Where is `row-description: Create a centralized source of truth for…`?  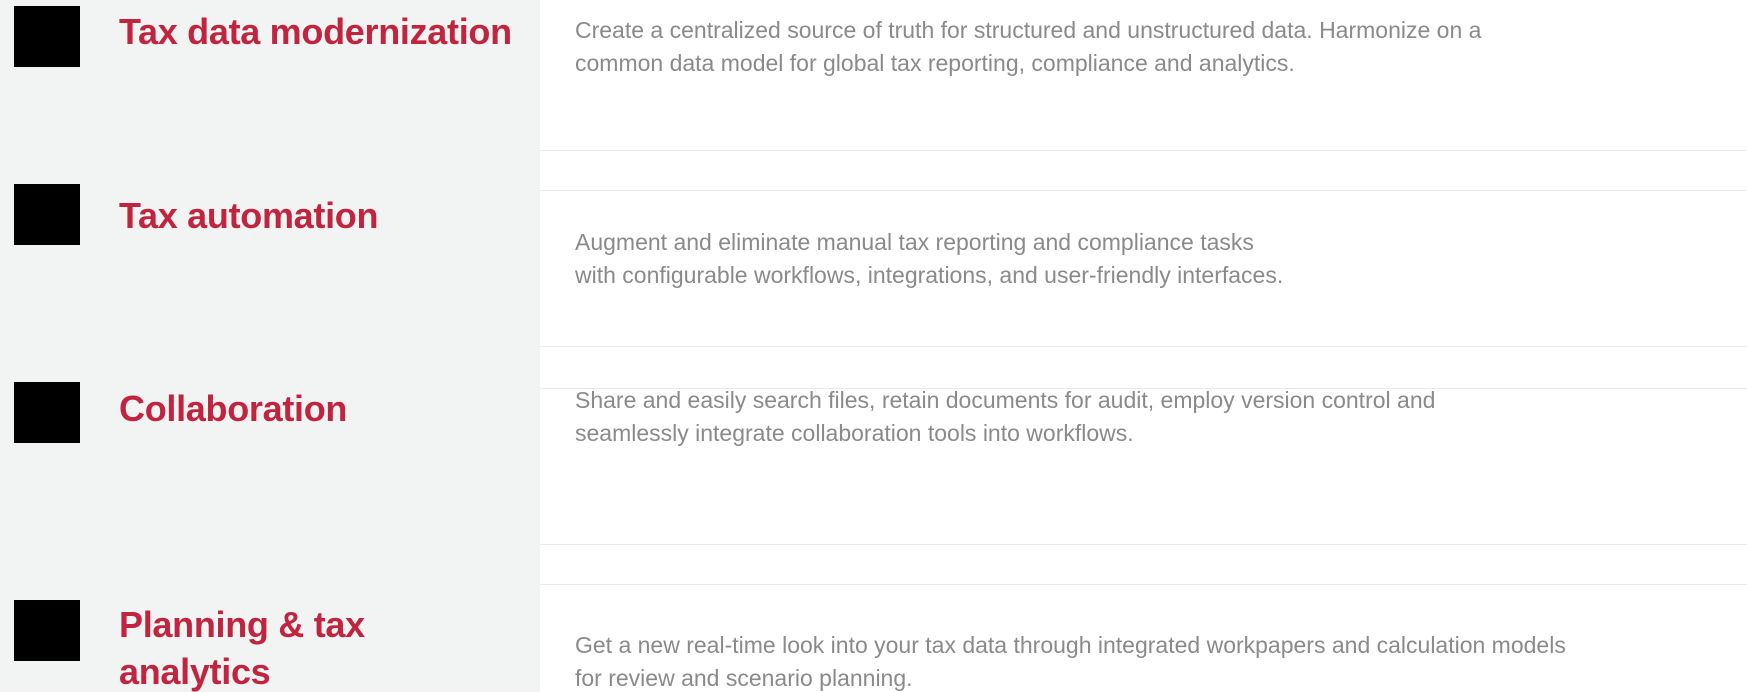
row-description: Create a centralized source of truth for… is located at coordinates (1155, 47).